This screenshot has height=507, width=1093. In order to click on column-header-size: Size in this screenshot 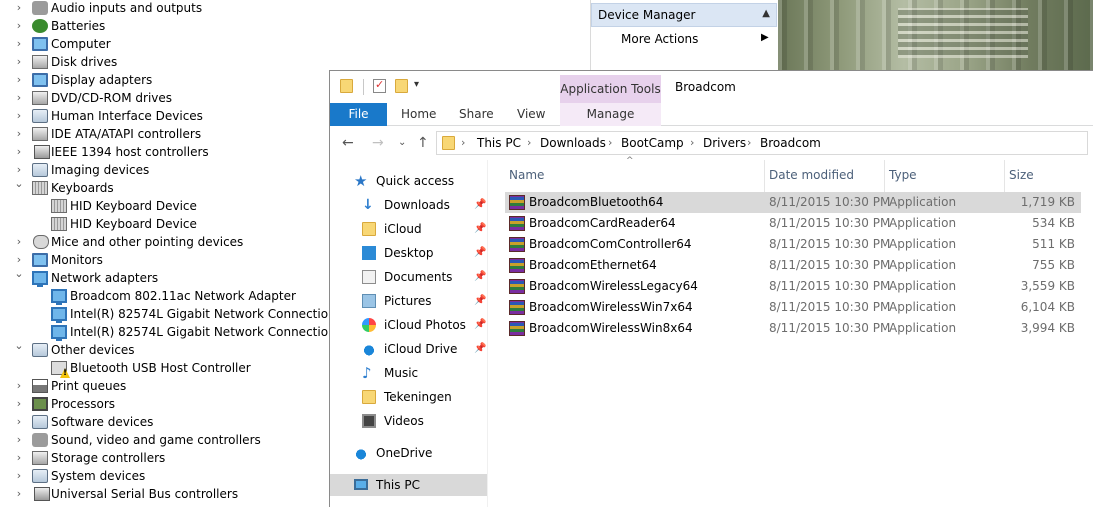, I will do `click(1043, 176)`.